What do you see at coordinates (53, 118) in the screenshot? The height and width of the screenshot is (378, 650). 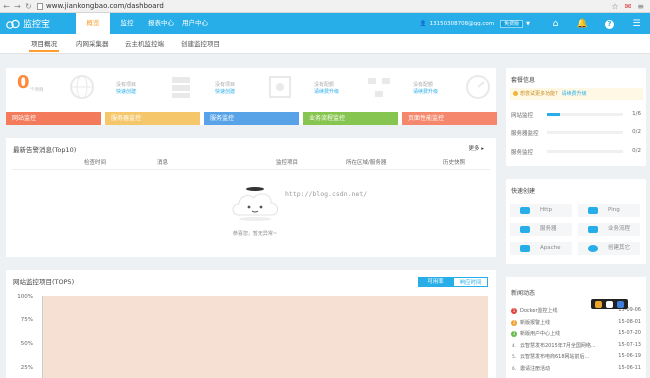 I see `card-footer: 网站监控` at bounding box center [53, 118].